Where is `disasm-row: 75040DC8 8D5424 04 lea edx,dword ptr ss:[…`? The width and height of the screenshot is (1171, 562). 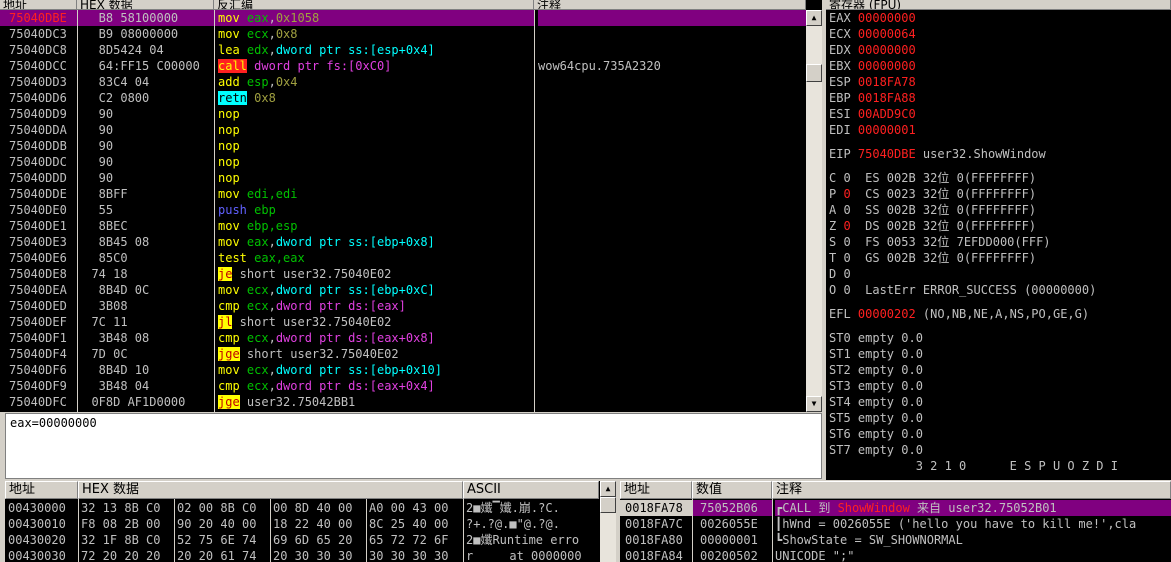
disasm-row: 75040DC8 8D5424 04 lea edx,dword ptr ss:[… is located at coordinates (403, 50).